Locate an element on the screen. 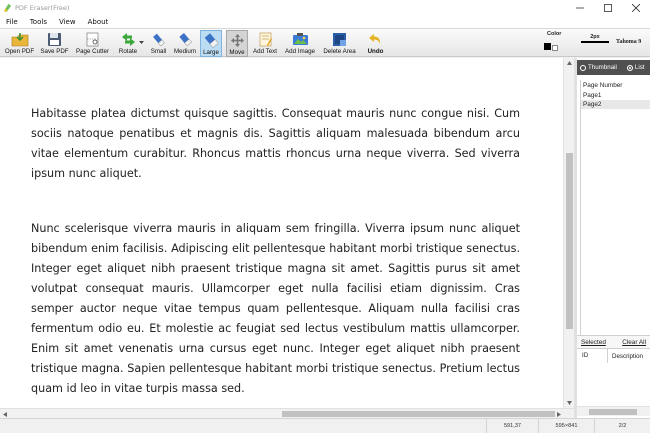  app-logo-icon is located at coordinates (7, 7).